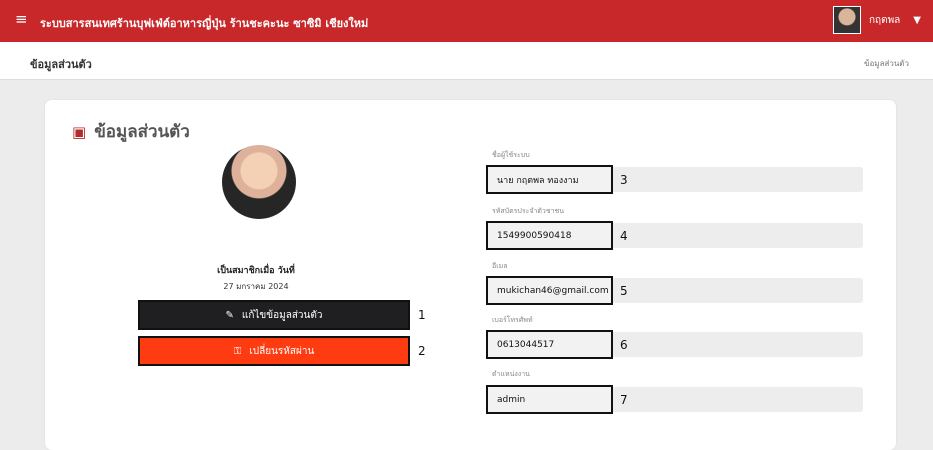 The width and height of the screenshot is (933, 450). What do you see at coordinates (674, 399) in the screenshot?
I see `position-field: admin 7` at bounding box center [674, 399].